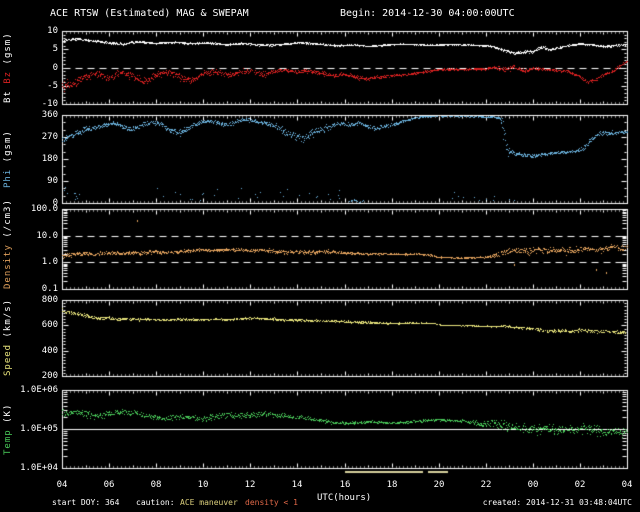  What do you see at coordinates (345, 485) in the screenshot?
I see `x-tick-label: 16` at bounding box center [345, 485].